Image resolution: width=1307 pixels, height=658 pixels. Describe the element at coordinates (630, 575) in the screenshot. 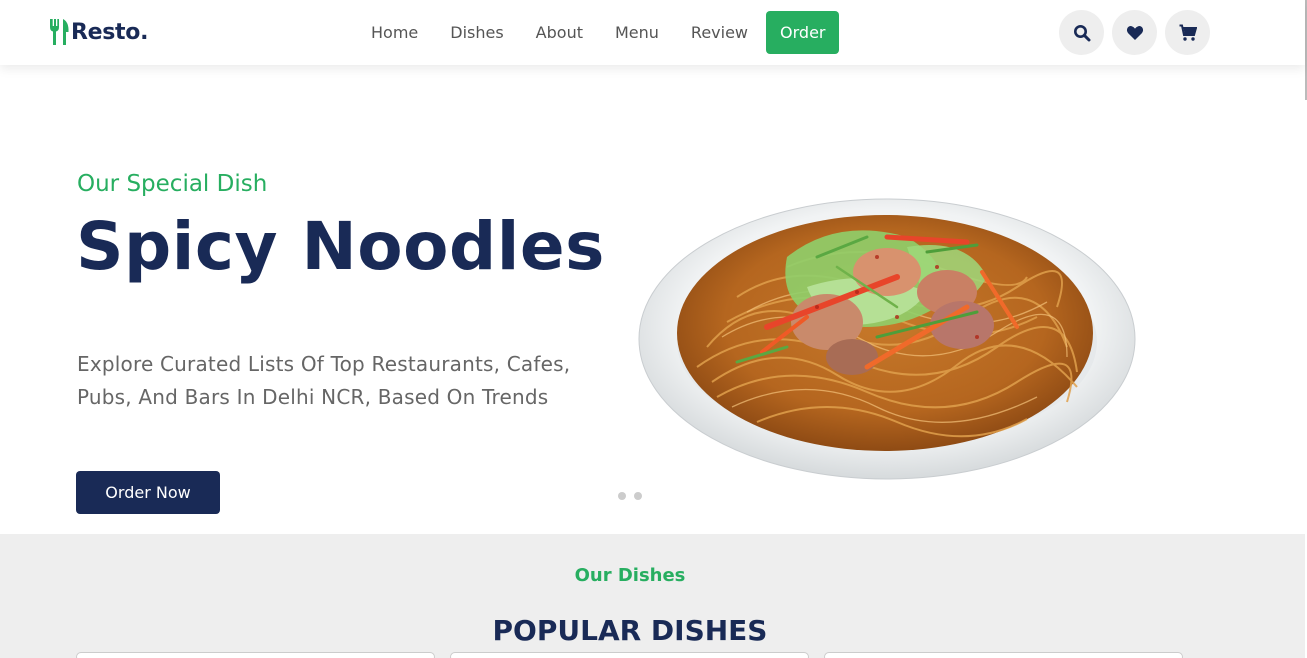

I see `section-subtitle: Our Dishes` at that location.